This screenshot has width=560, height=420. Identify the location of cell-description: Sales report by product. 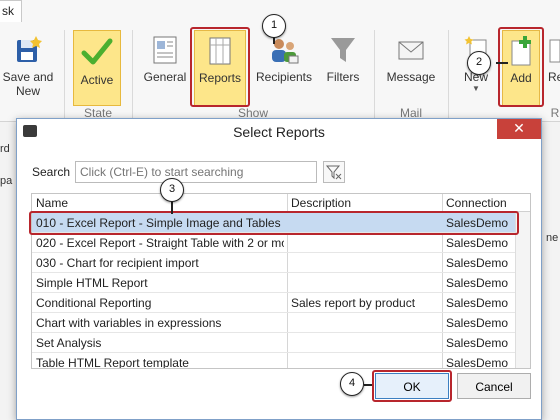
(353, 303).